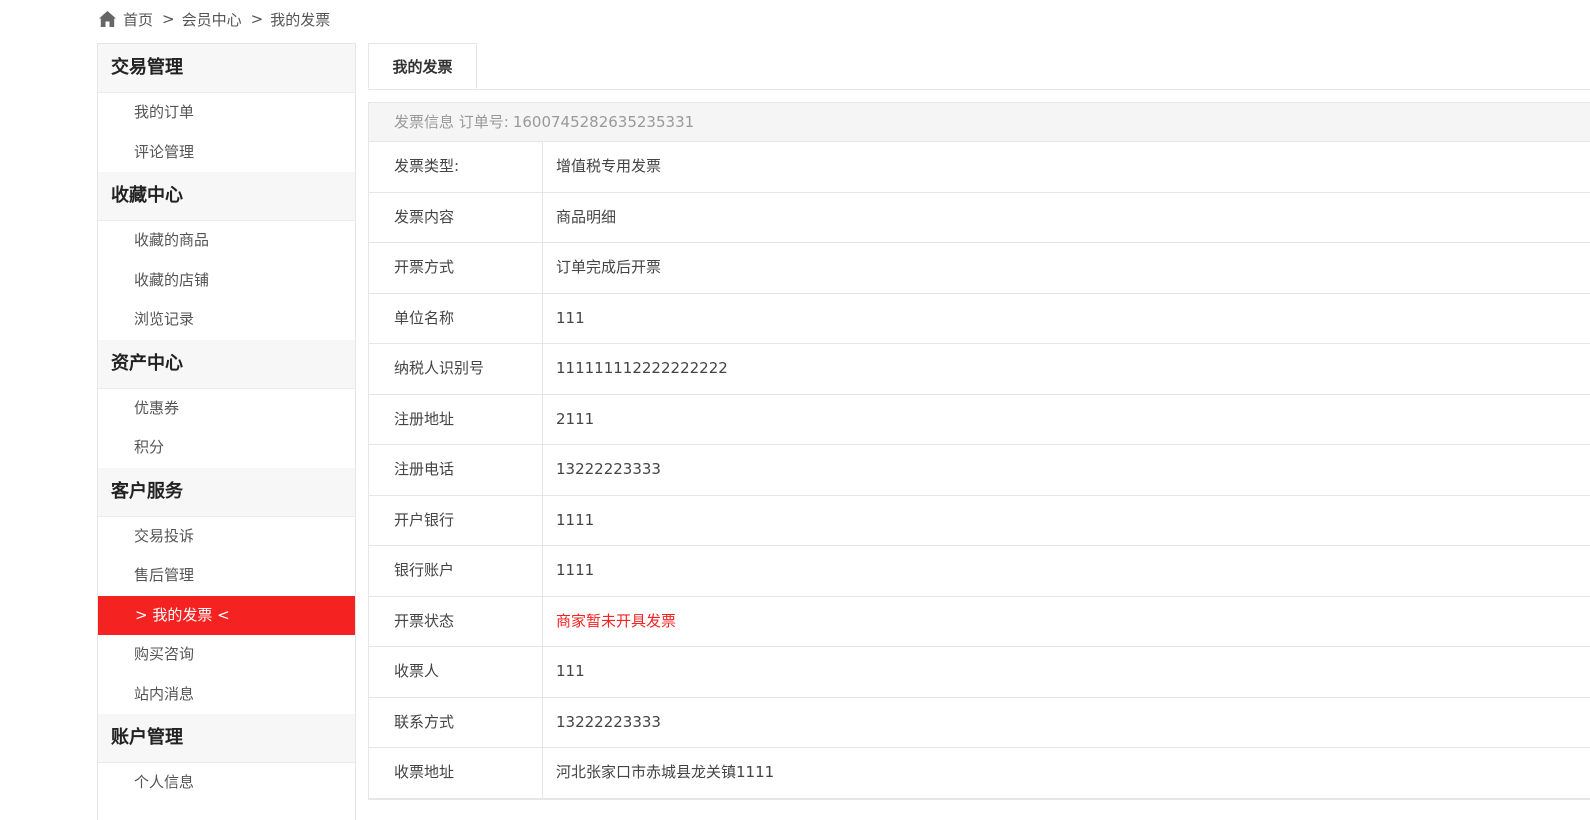 This screenshot has height=820, width=1590. What do you see at coordinates (107, 19) in the screenshot?
I see `home-icon` at bounding box center [107, 19].